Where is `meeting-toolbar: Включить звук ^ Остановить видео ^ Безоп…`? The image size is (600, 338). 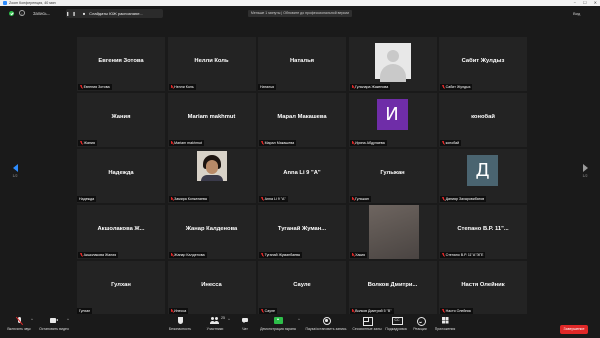
meeting-toolbar: Включить звук ^ Остановить видео ^ Безоп… is located at coordinates (300, 326).